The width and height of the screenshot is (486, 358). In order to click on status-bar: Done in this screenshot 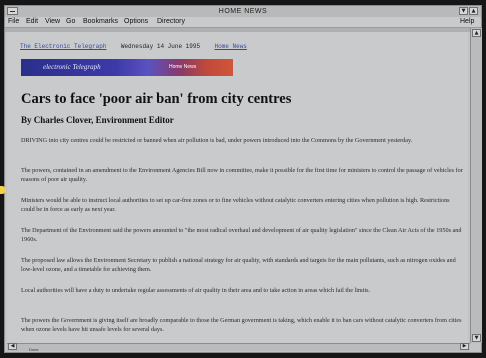, I will do `click(34, 349)`.